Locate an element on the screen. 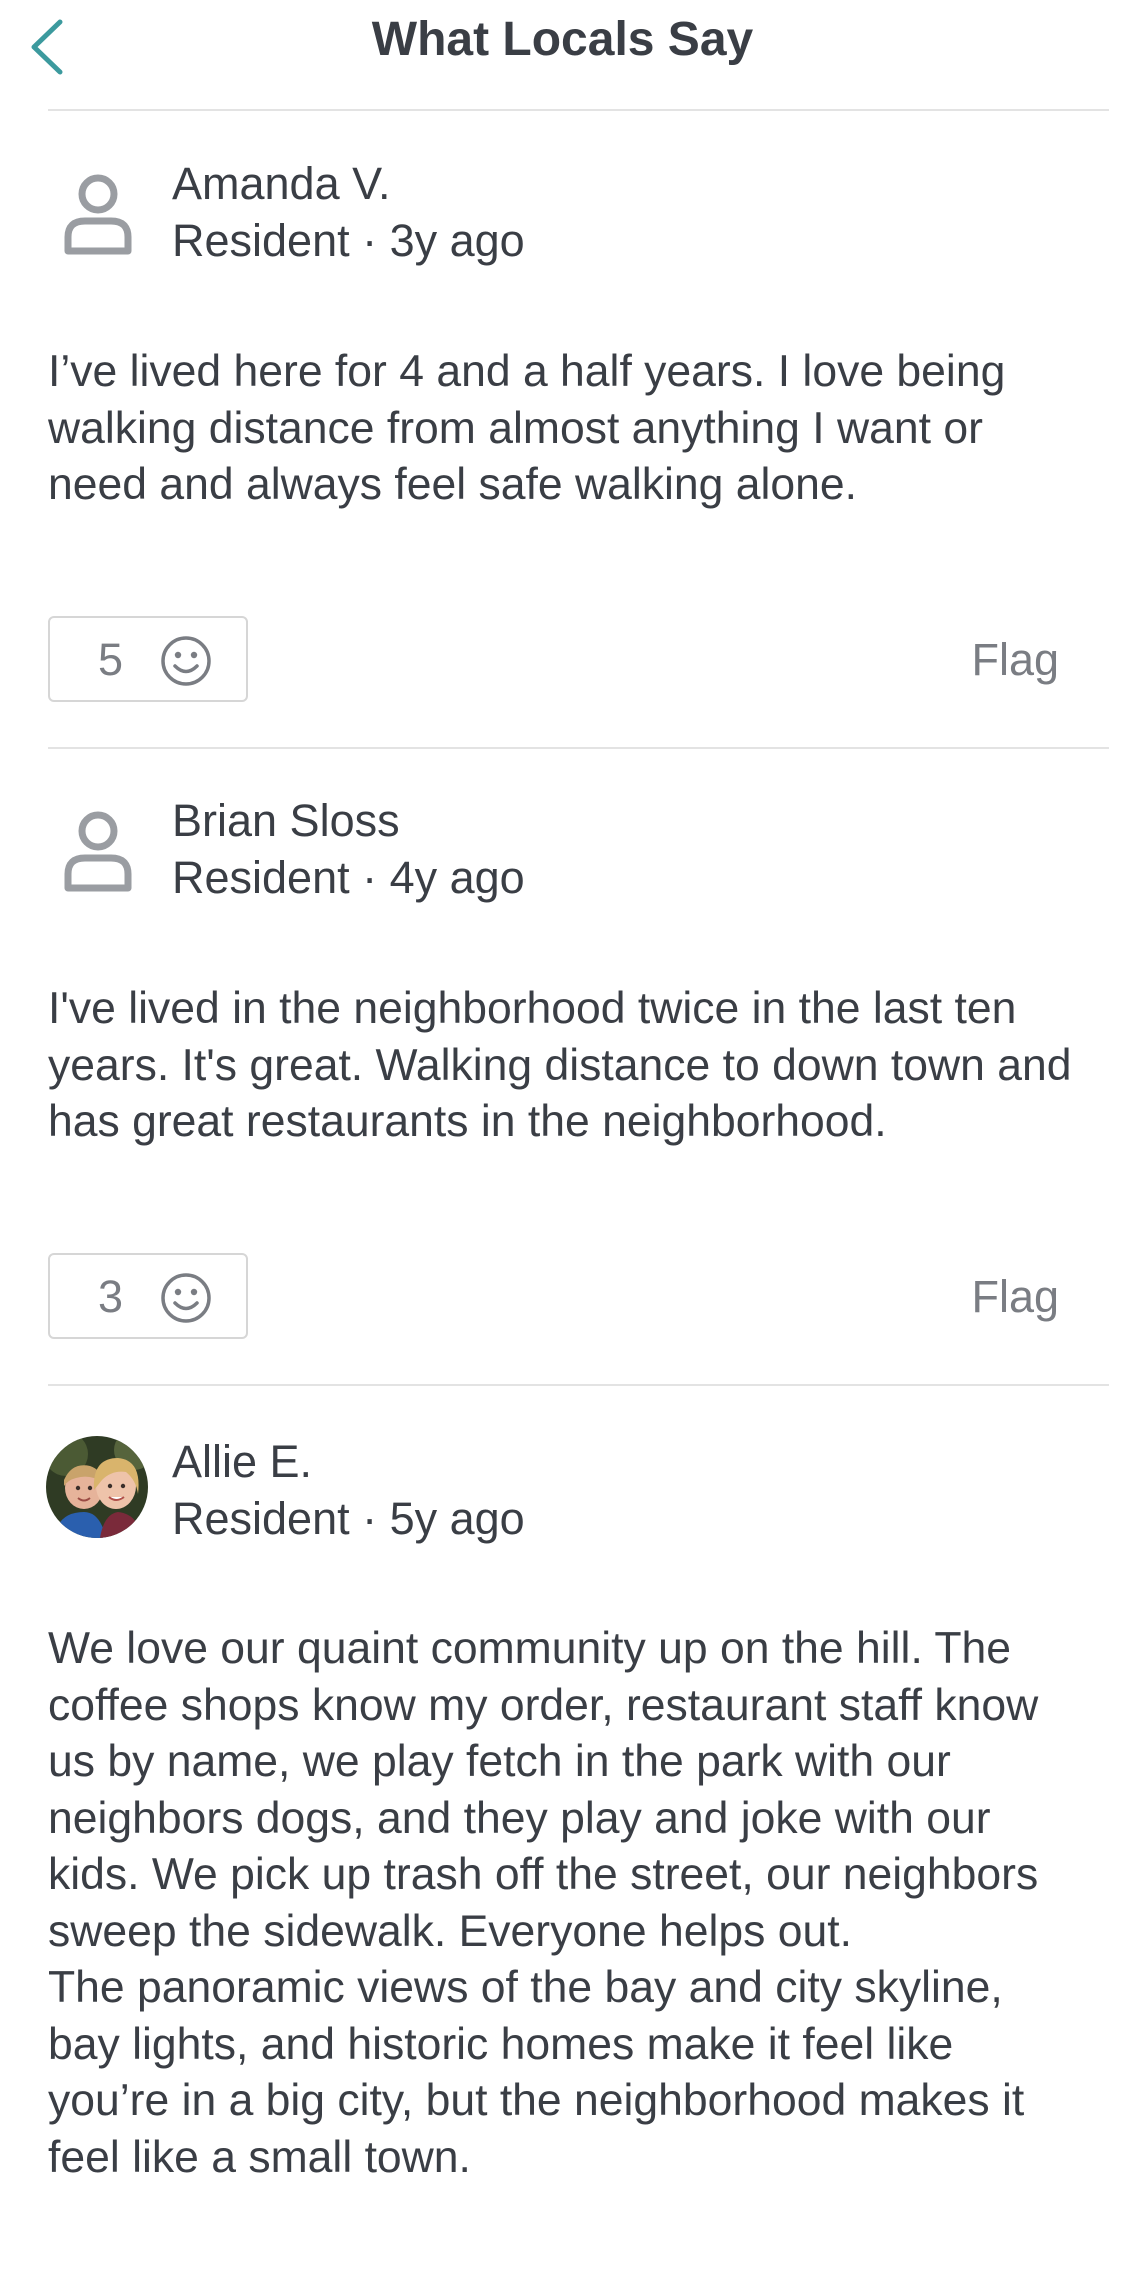  reaction-button: 5 is located at coordinates (148, 659).